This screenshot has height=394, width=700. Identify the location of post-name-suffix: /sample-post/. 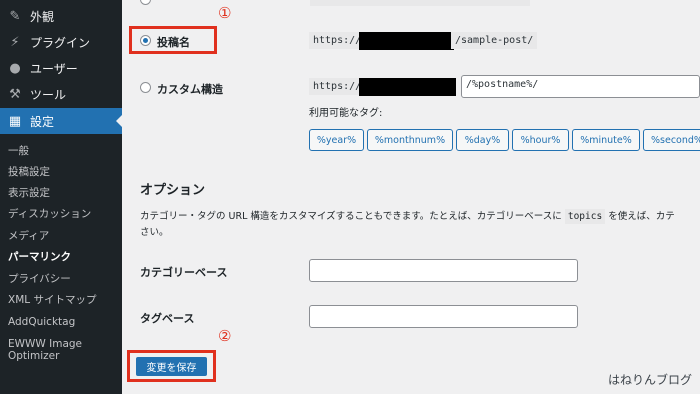
(494, 40).